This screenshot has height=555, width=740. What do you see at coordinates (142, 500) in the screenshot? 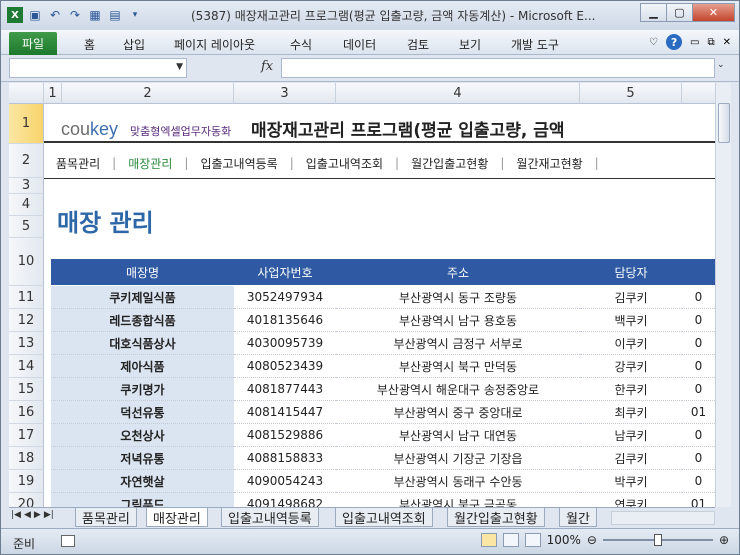
I see `cell-store-name: 그림푸드` at bounding box center [142, 500].